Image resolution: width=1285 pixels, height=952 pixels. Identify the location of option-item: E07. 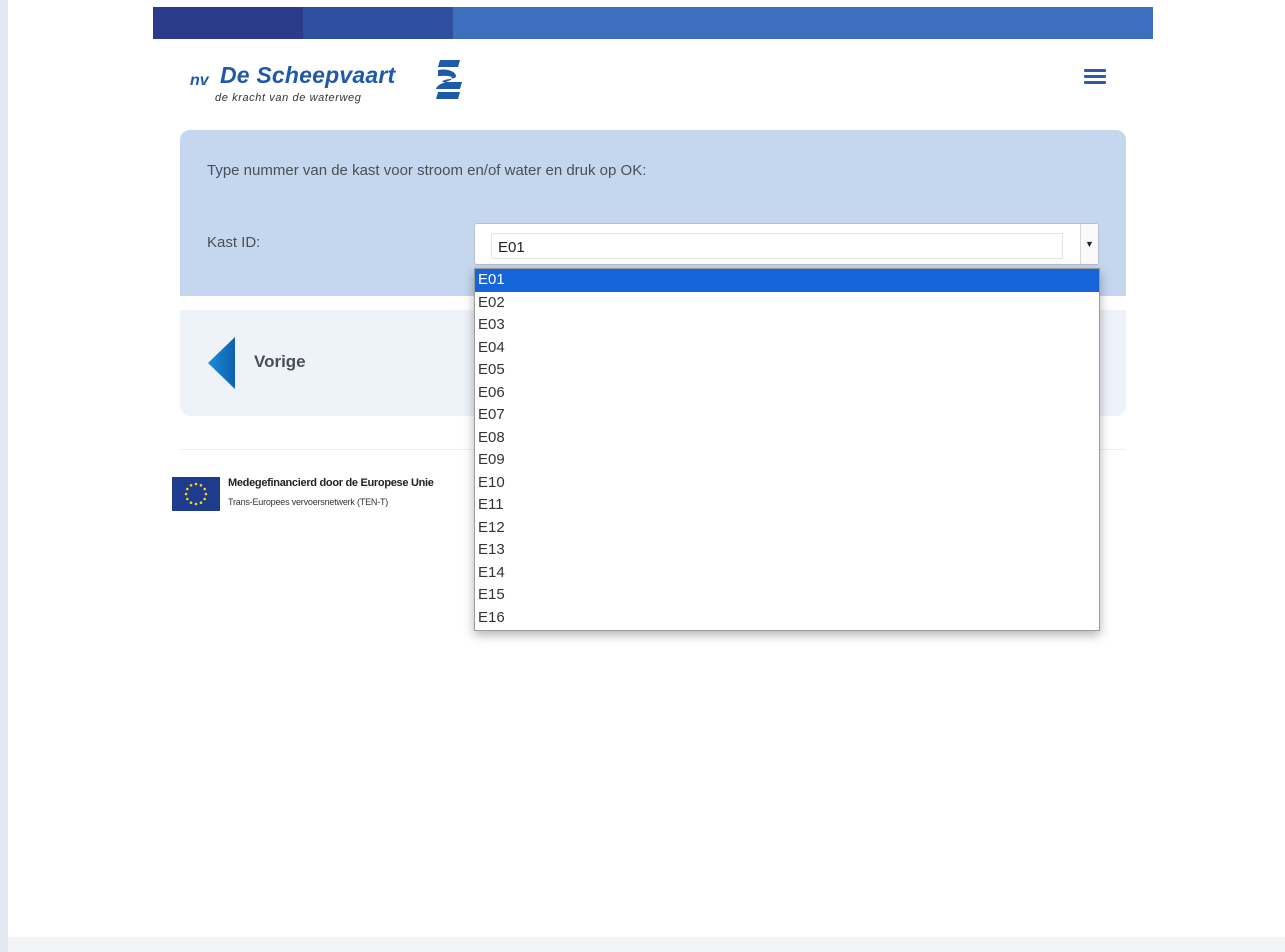
(787, 415).